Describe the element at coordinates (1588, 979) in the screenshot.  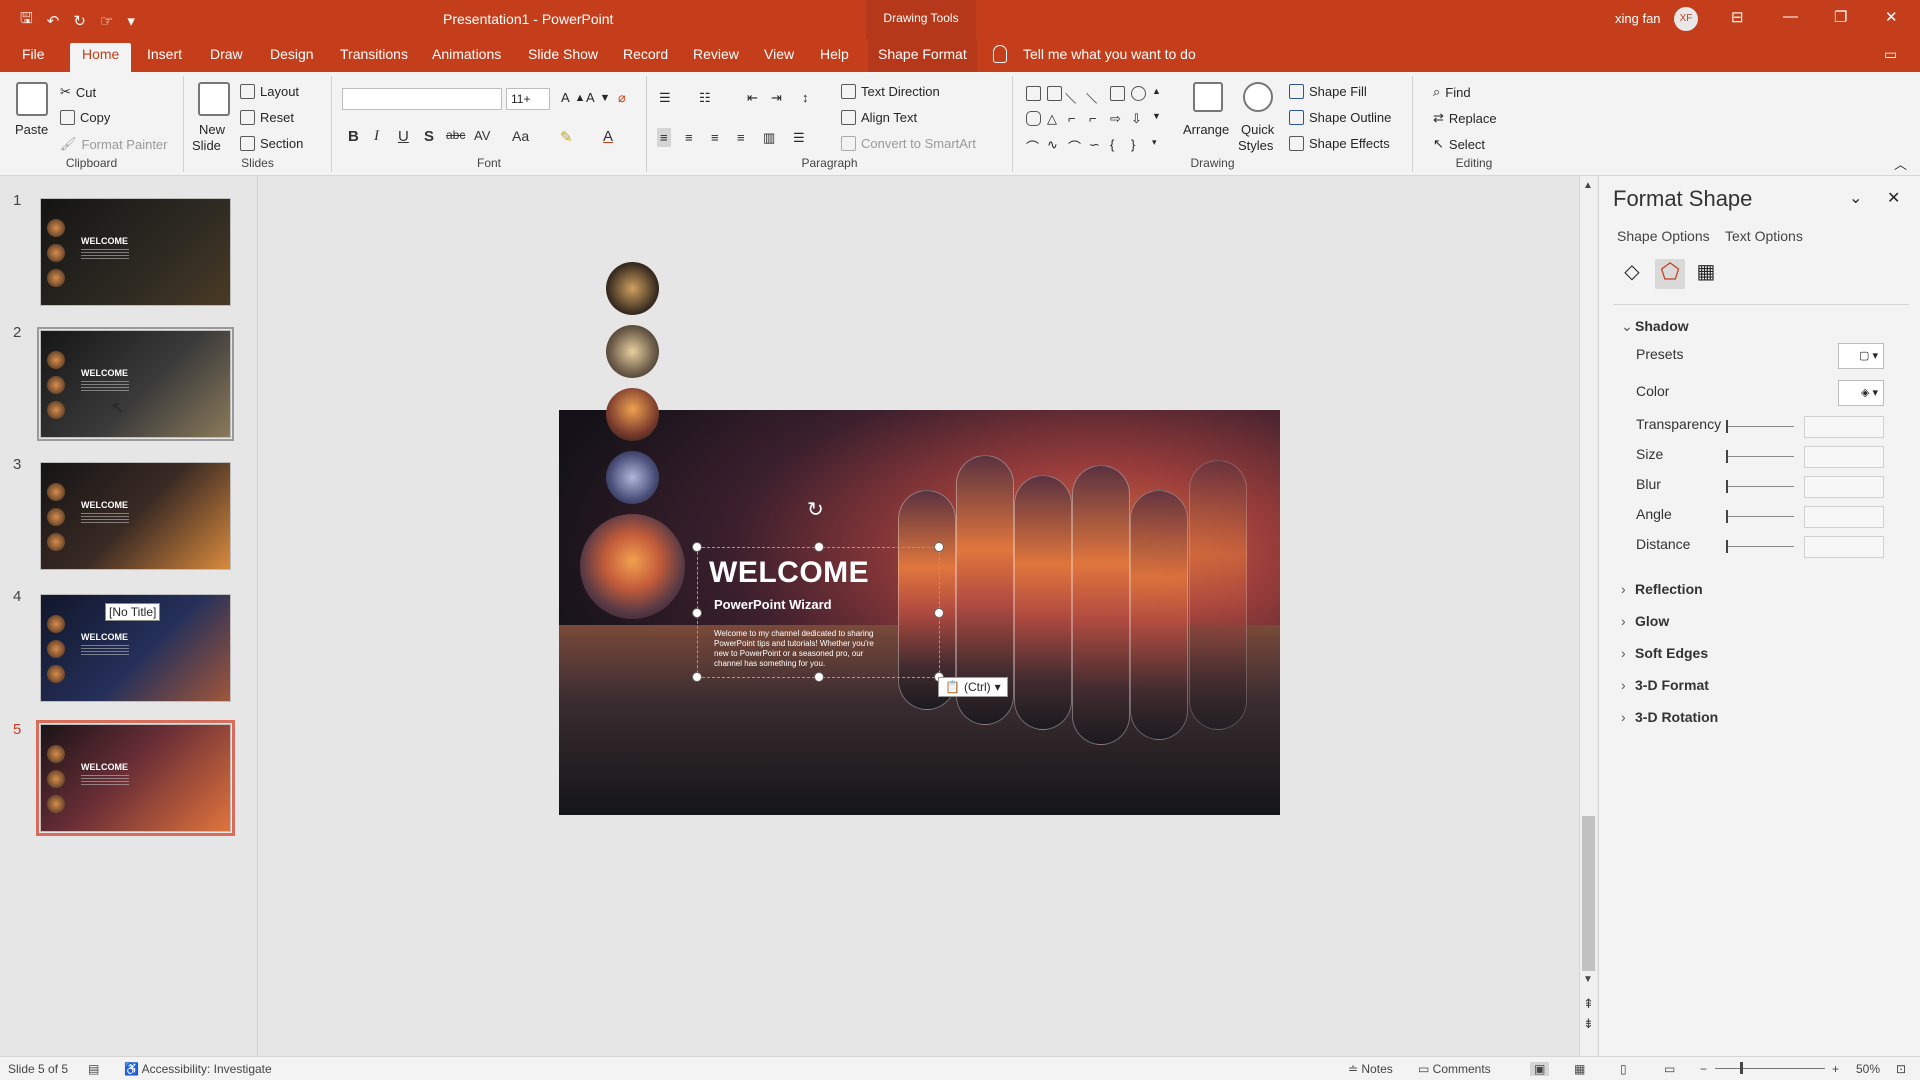
I see `scroll-down-icon: ▼` at that location.